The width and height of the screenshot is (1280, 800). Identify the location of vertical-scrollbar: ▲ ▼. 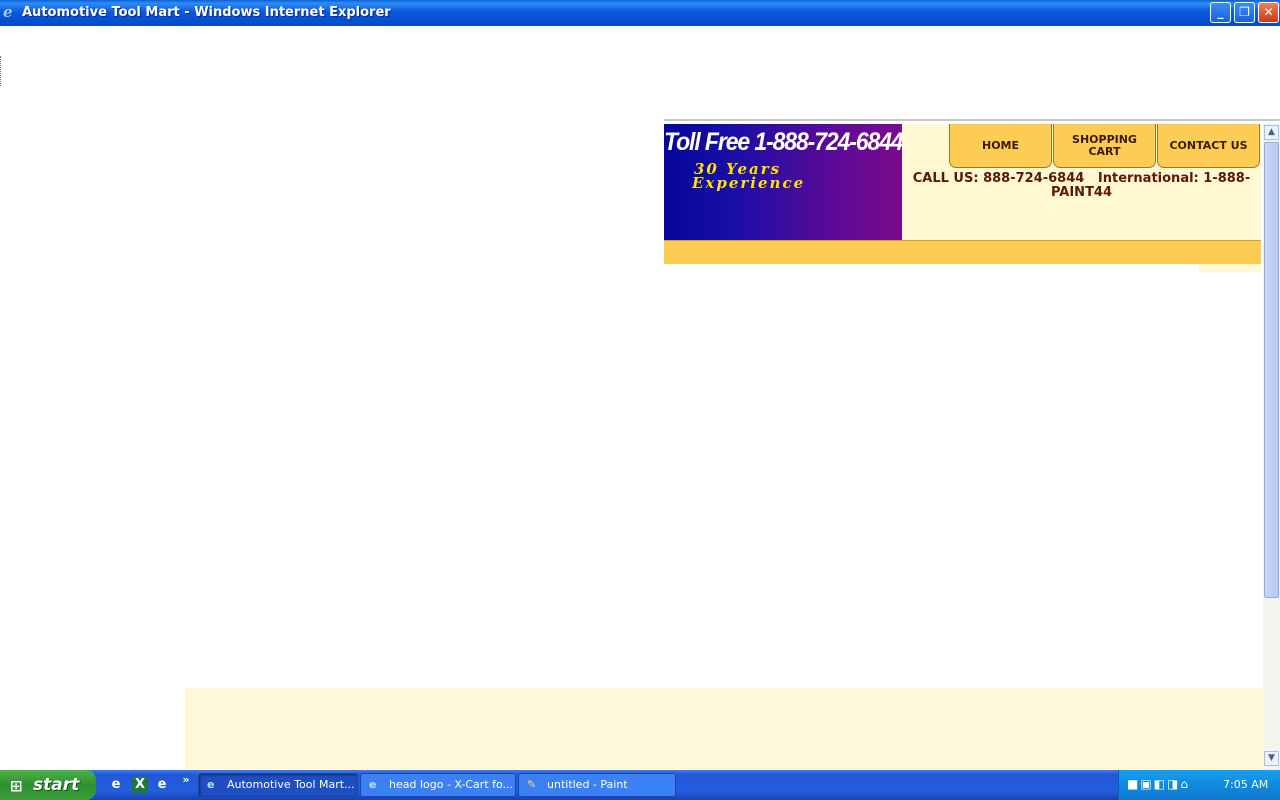
(1271, 447).